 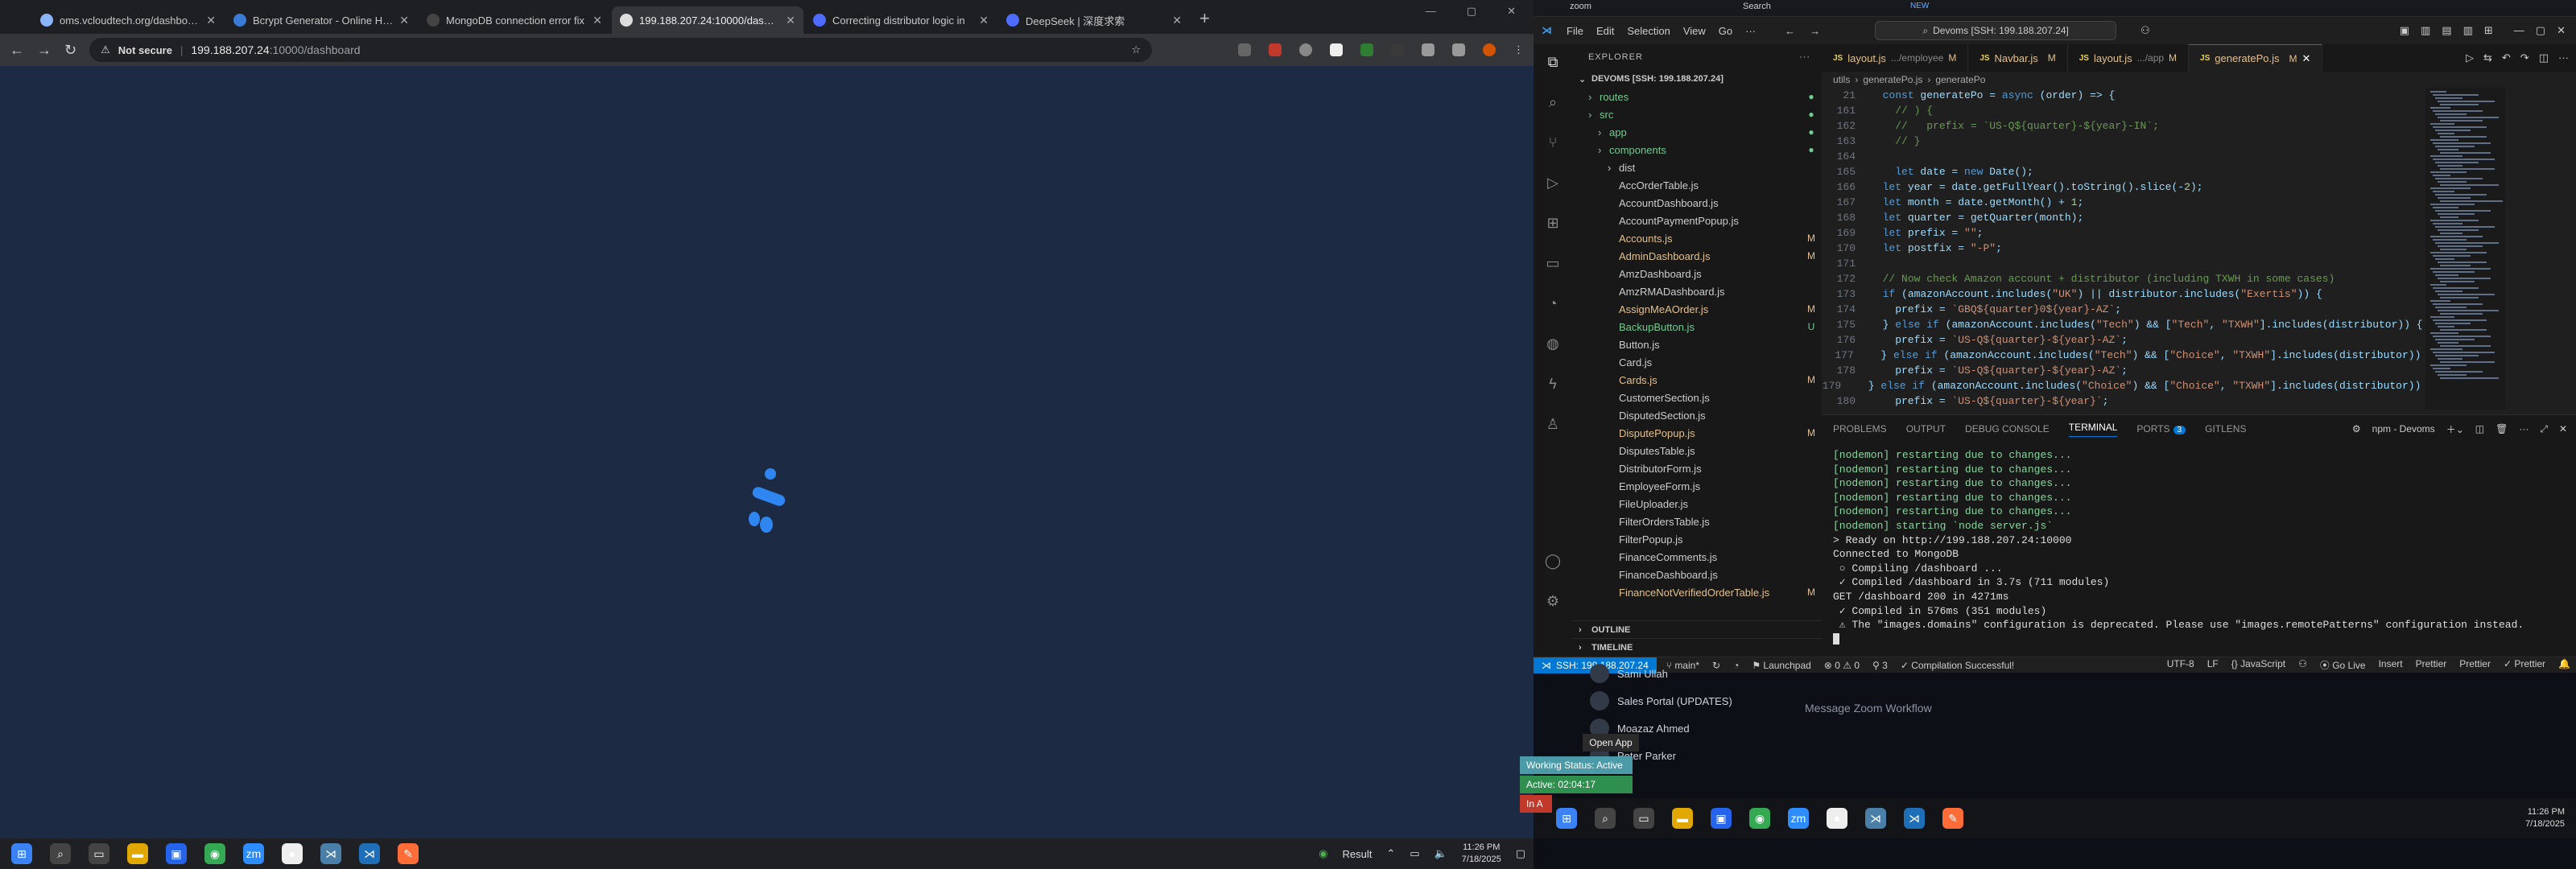 What do you see at coordinates (2488, 30) in the screenshot?
I see `customize-layout-icon: ⊞` at bounding box center [2488, 30].